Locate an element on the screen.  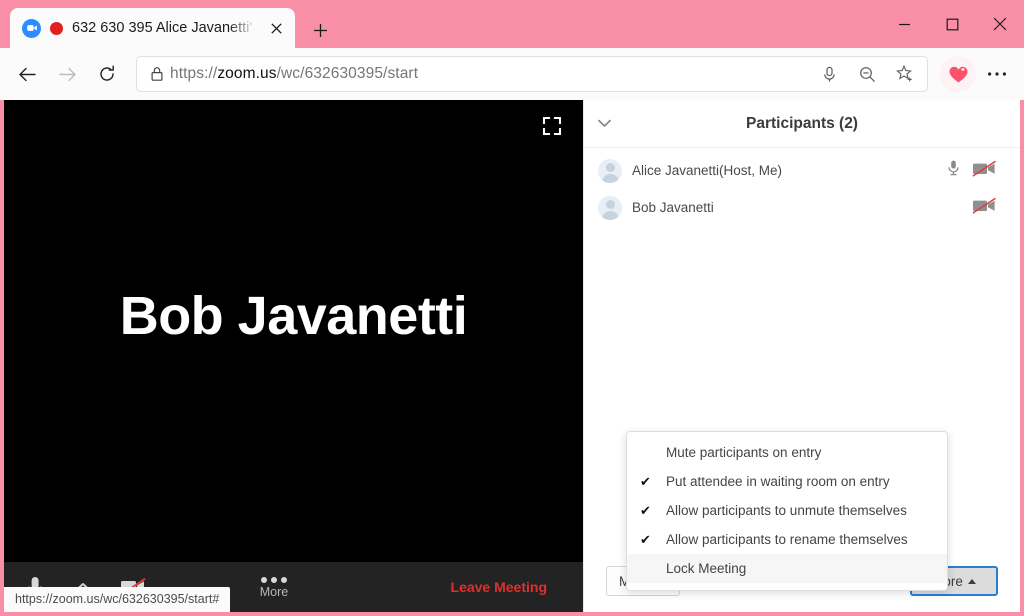
participants-panel-header: Participants (2) is located at coordinates (802, 124).